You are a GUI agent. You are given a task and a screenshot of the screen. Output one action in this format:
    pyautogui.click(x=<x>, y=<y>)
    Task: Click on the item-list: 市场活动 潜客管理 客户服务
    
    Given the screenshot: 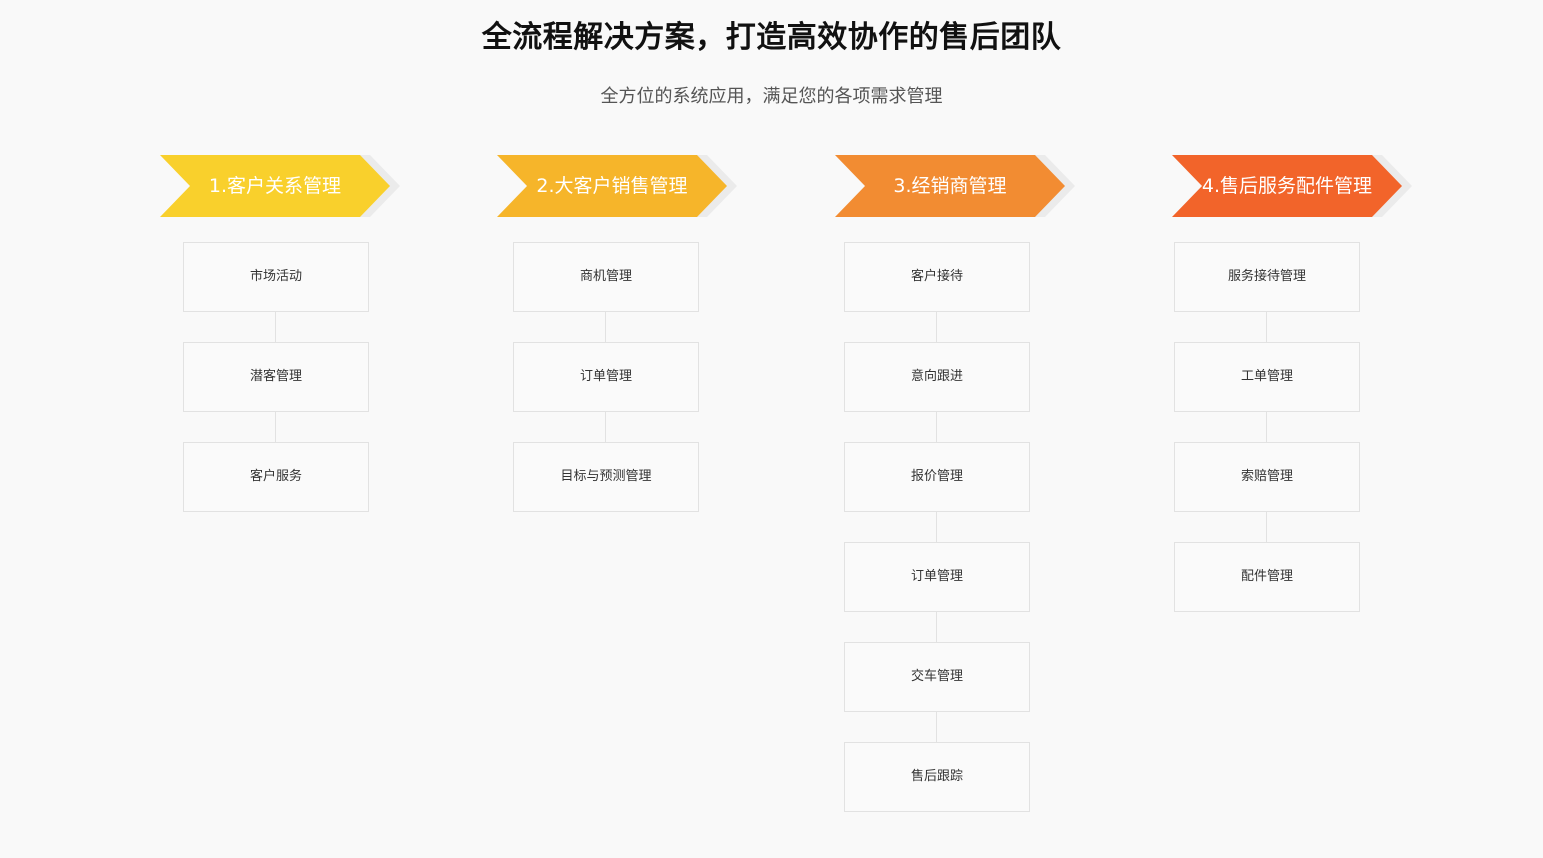 What is the action you would take?
    pyautogui.click(x=276, y=377)
    